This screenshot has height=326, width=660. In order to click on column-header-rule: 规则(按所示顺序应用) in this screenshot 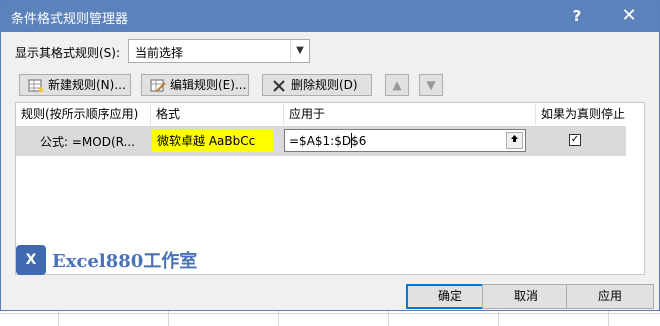, I will do `click(83, 114)`.